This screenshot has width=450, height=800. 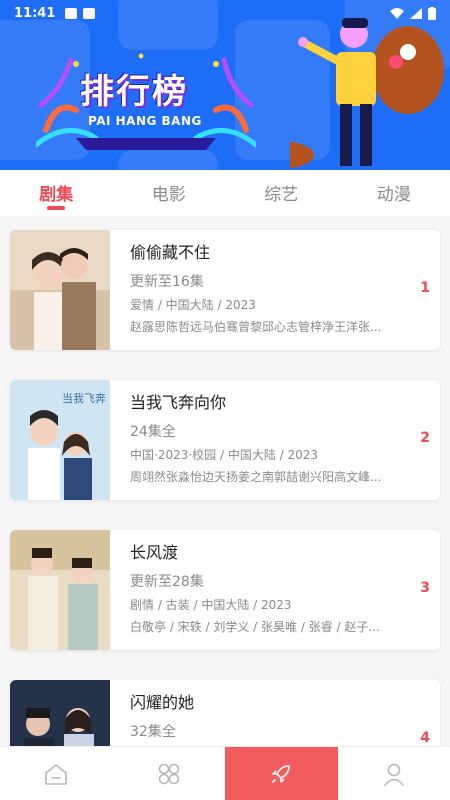 I want to click on item-episodes: 32集全, so click(x=153, y=732).